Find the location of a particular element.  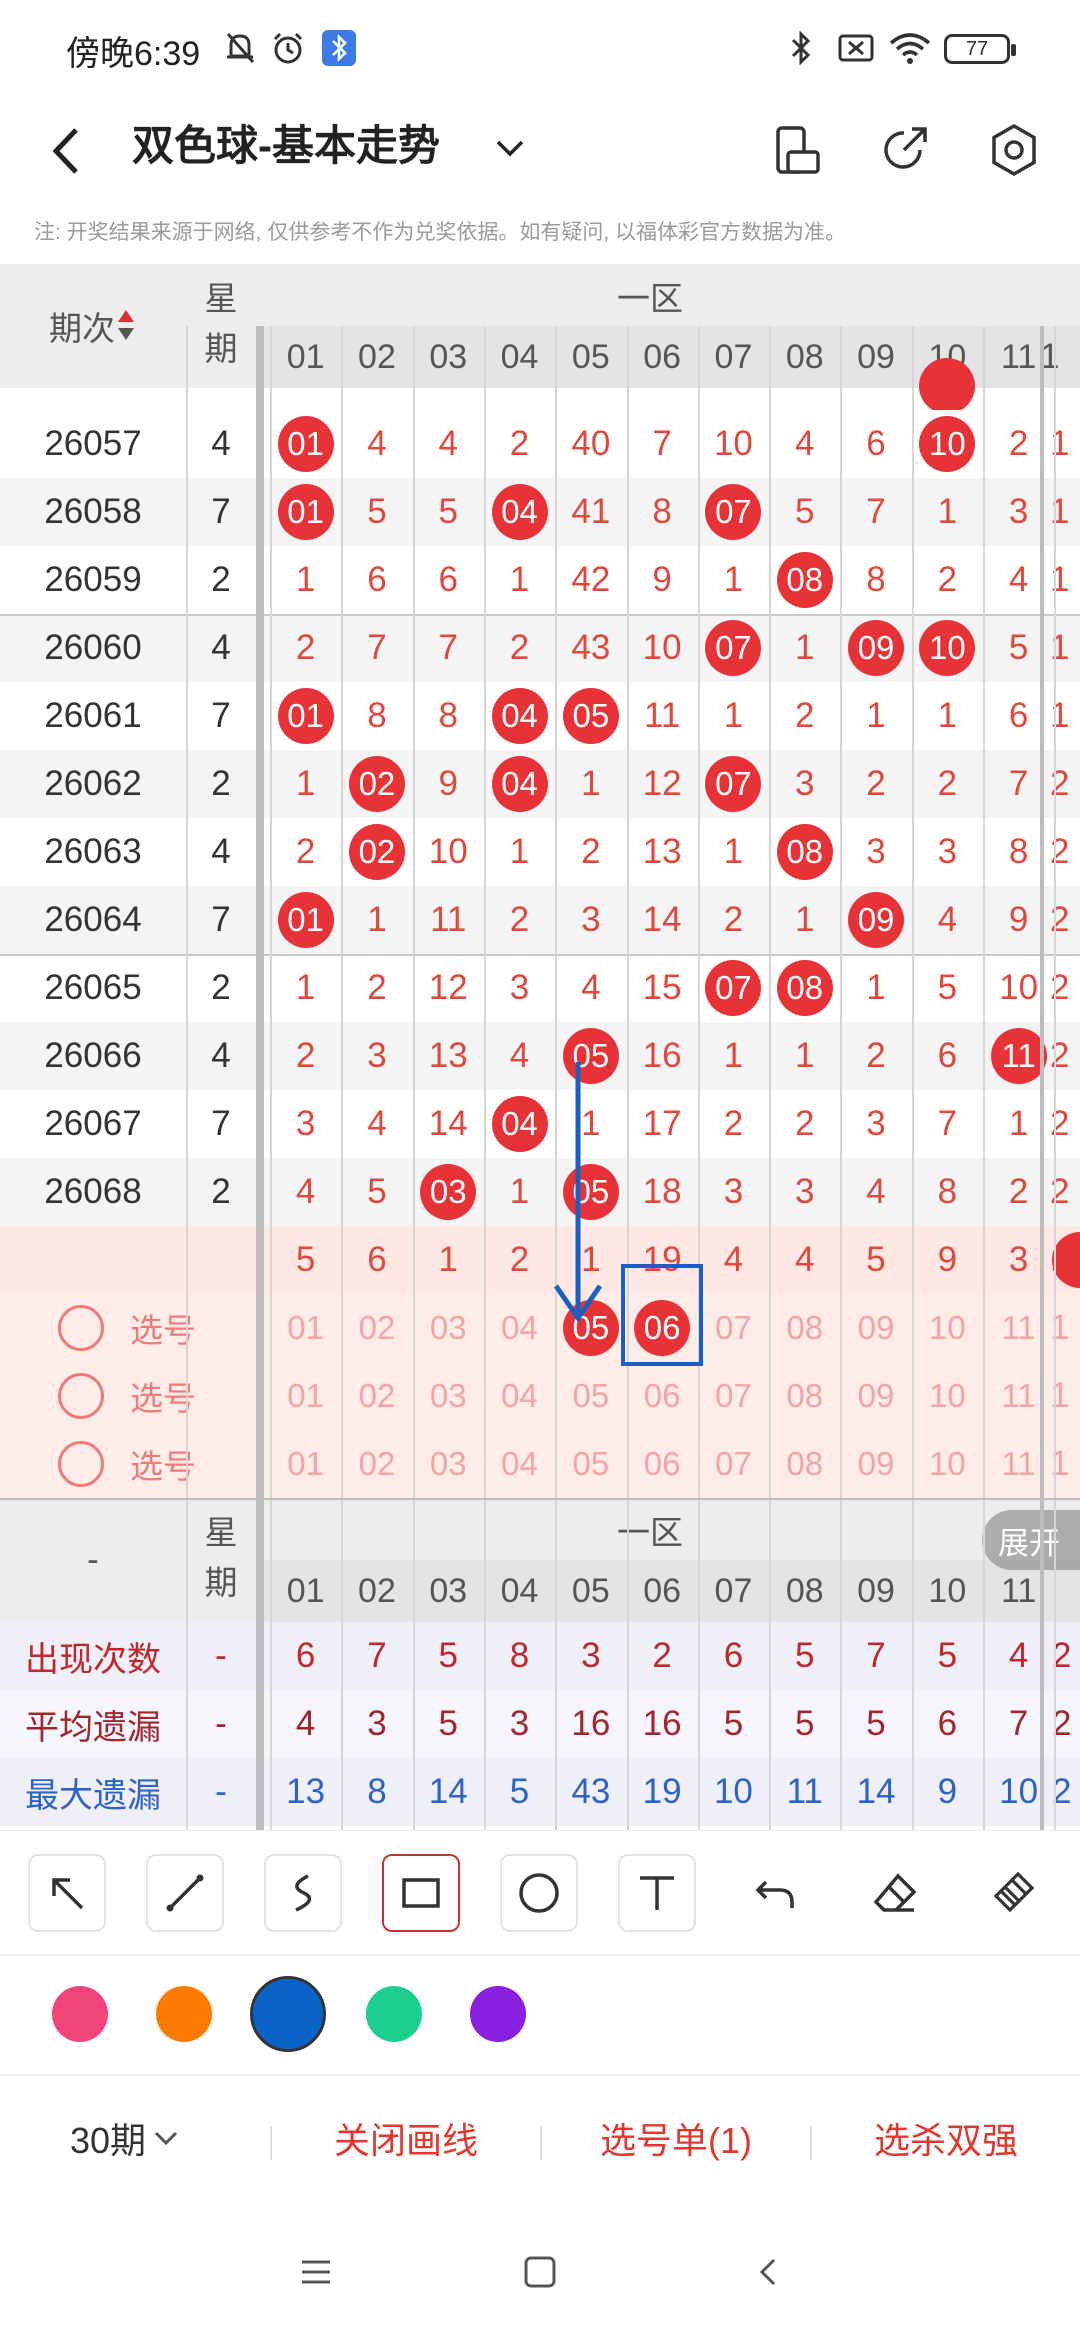

page-title: 双色球-基本走势 is located at coordinates (286, 146).